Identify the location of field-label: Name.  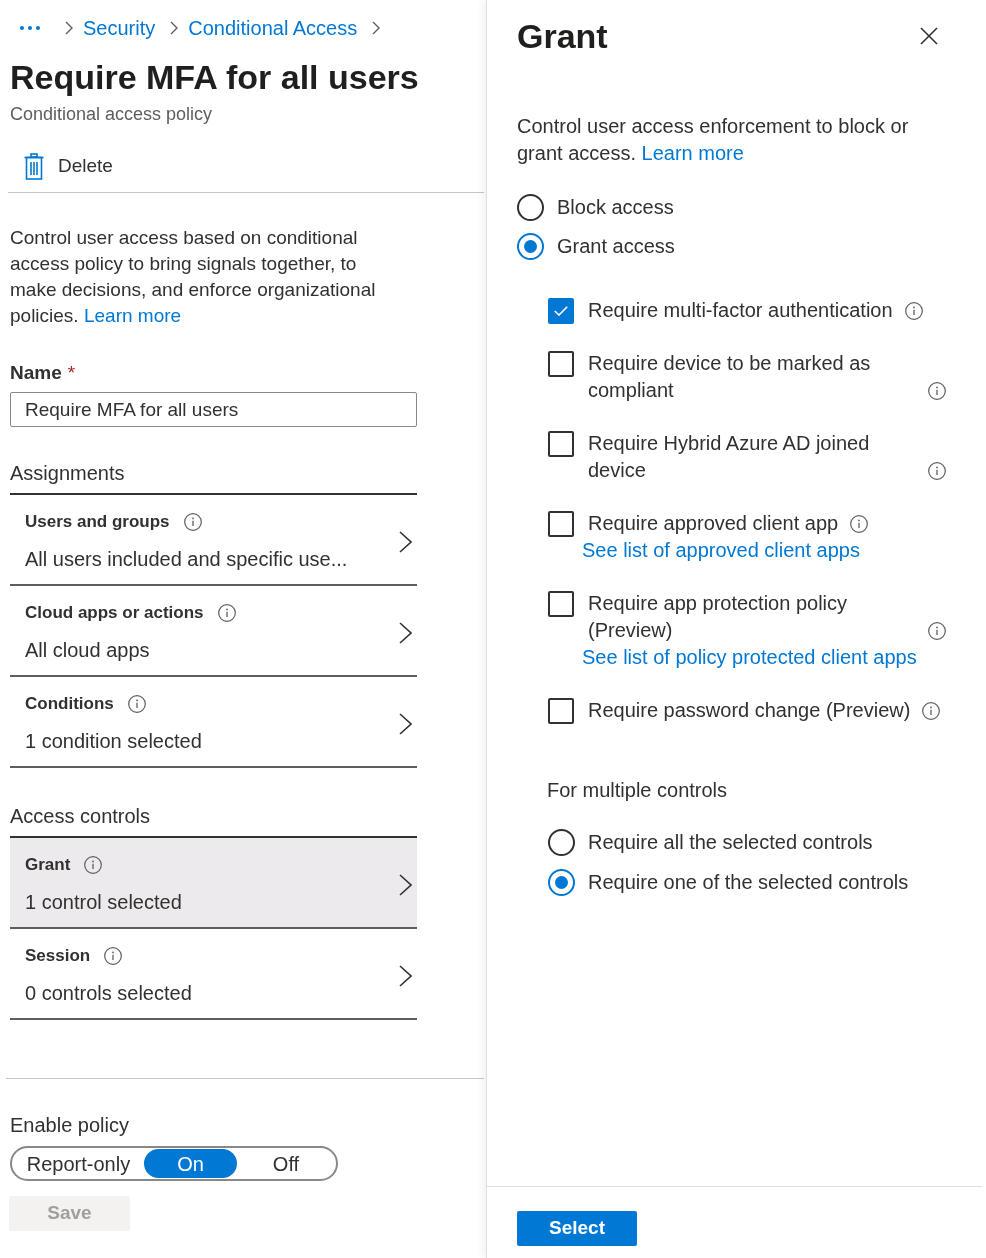
(36, 373).